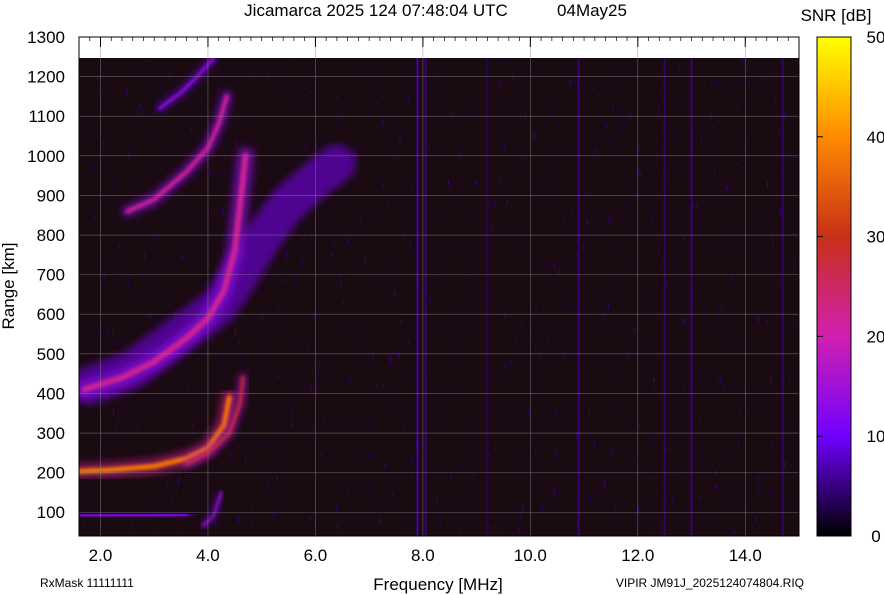 This screenshot has width=884, height=595. Describe the element at coordinates (376, 10) in the screenshot. I see `chart-title: Jicamarca 2025 124 07:48:04 UTC` at that location.